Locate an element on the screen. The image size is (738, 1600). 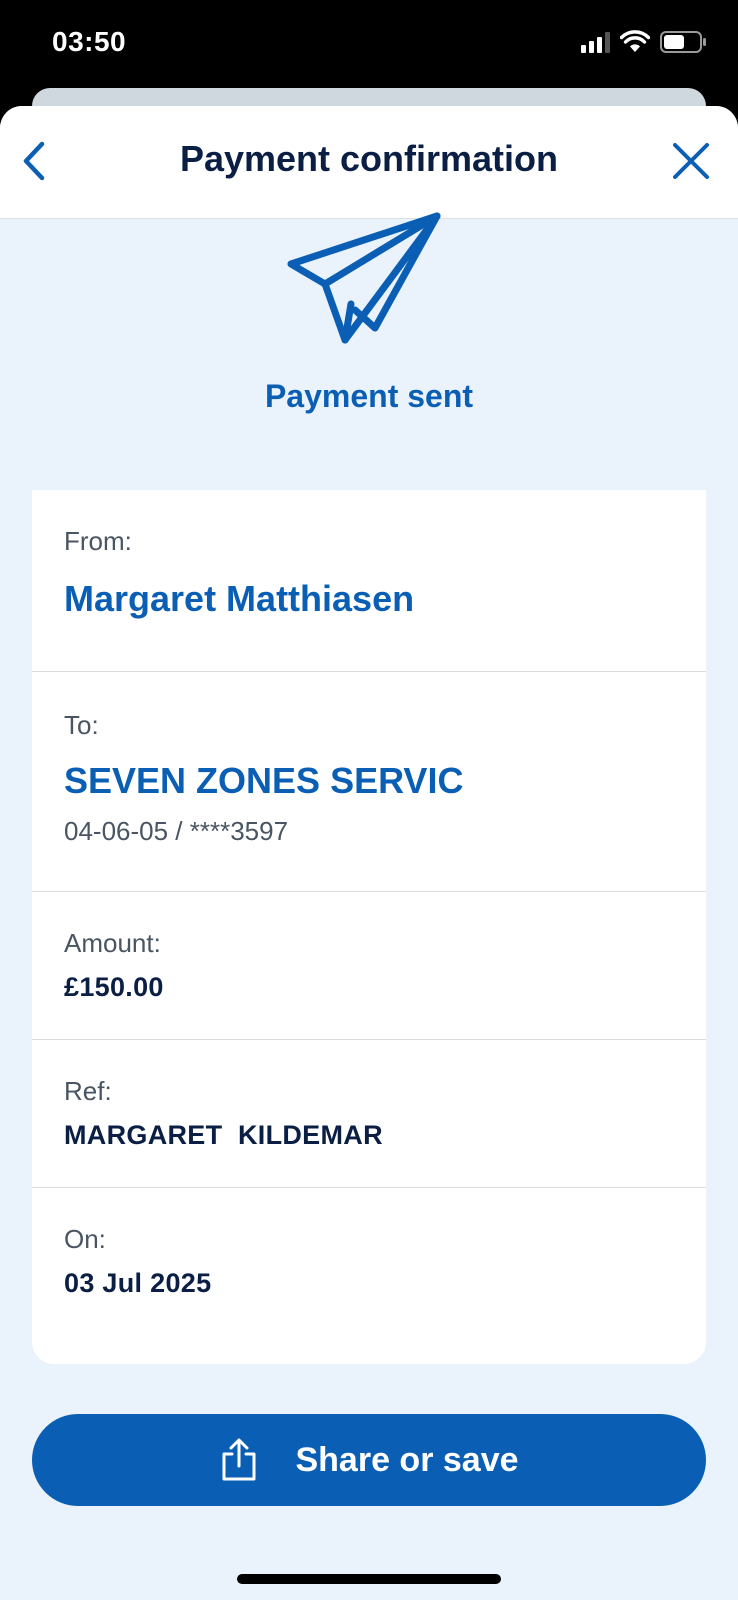
payment-sent-title: Payment sent is located at coordinates (369, 396).